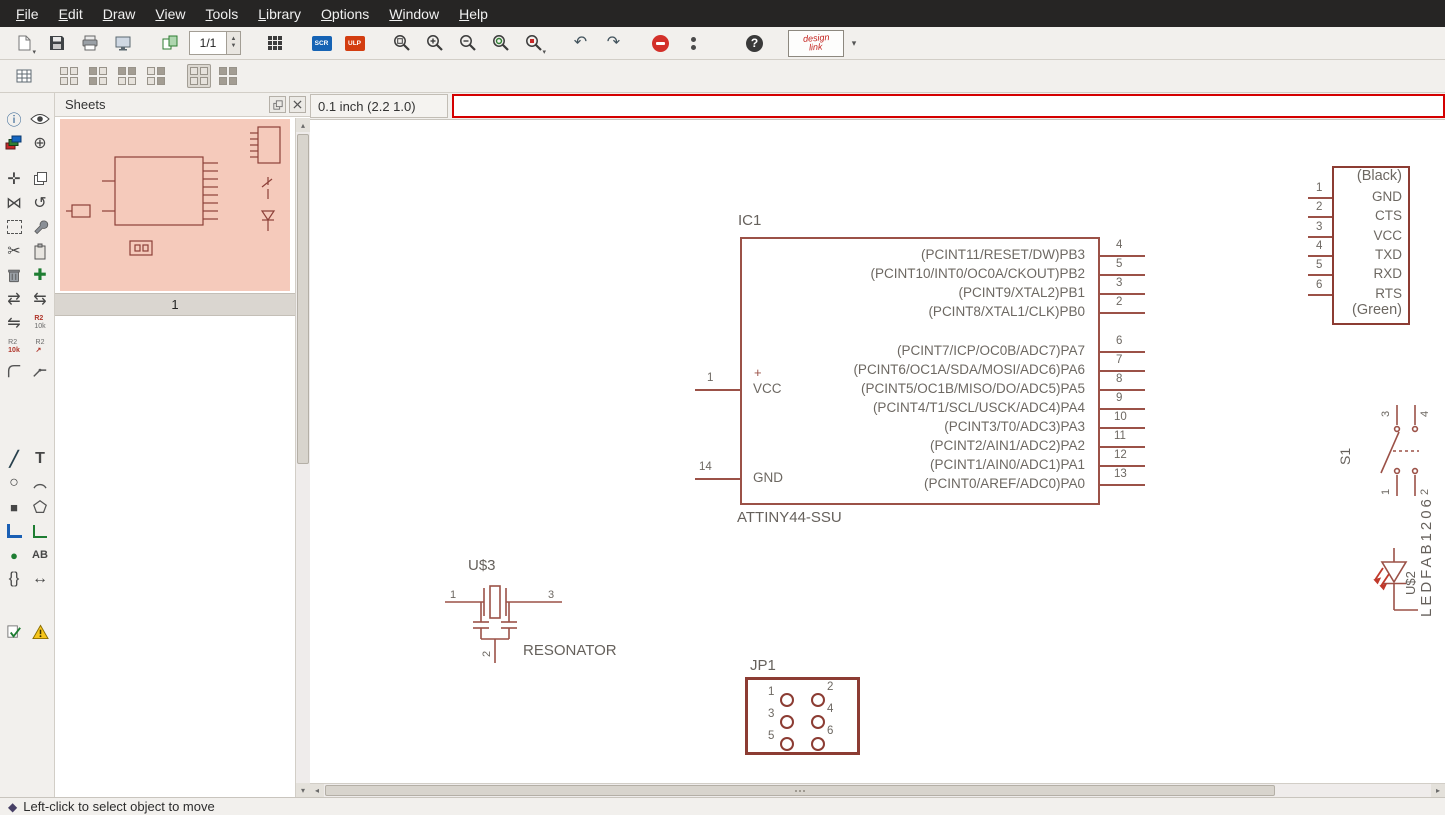  What do you see at coordinates (215, 43) in the screenshot?
I see `sheet-selector: 1/1 ▲ ▼` at bounding box center [215, 43].